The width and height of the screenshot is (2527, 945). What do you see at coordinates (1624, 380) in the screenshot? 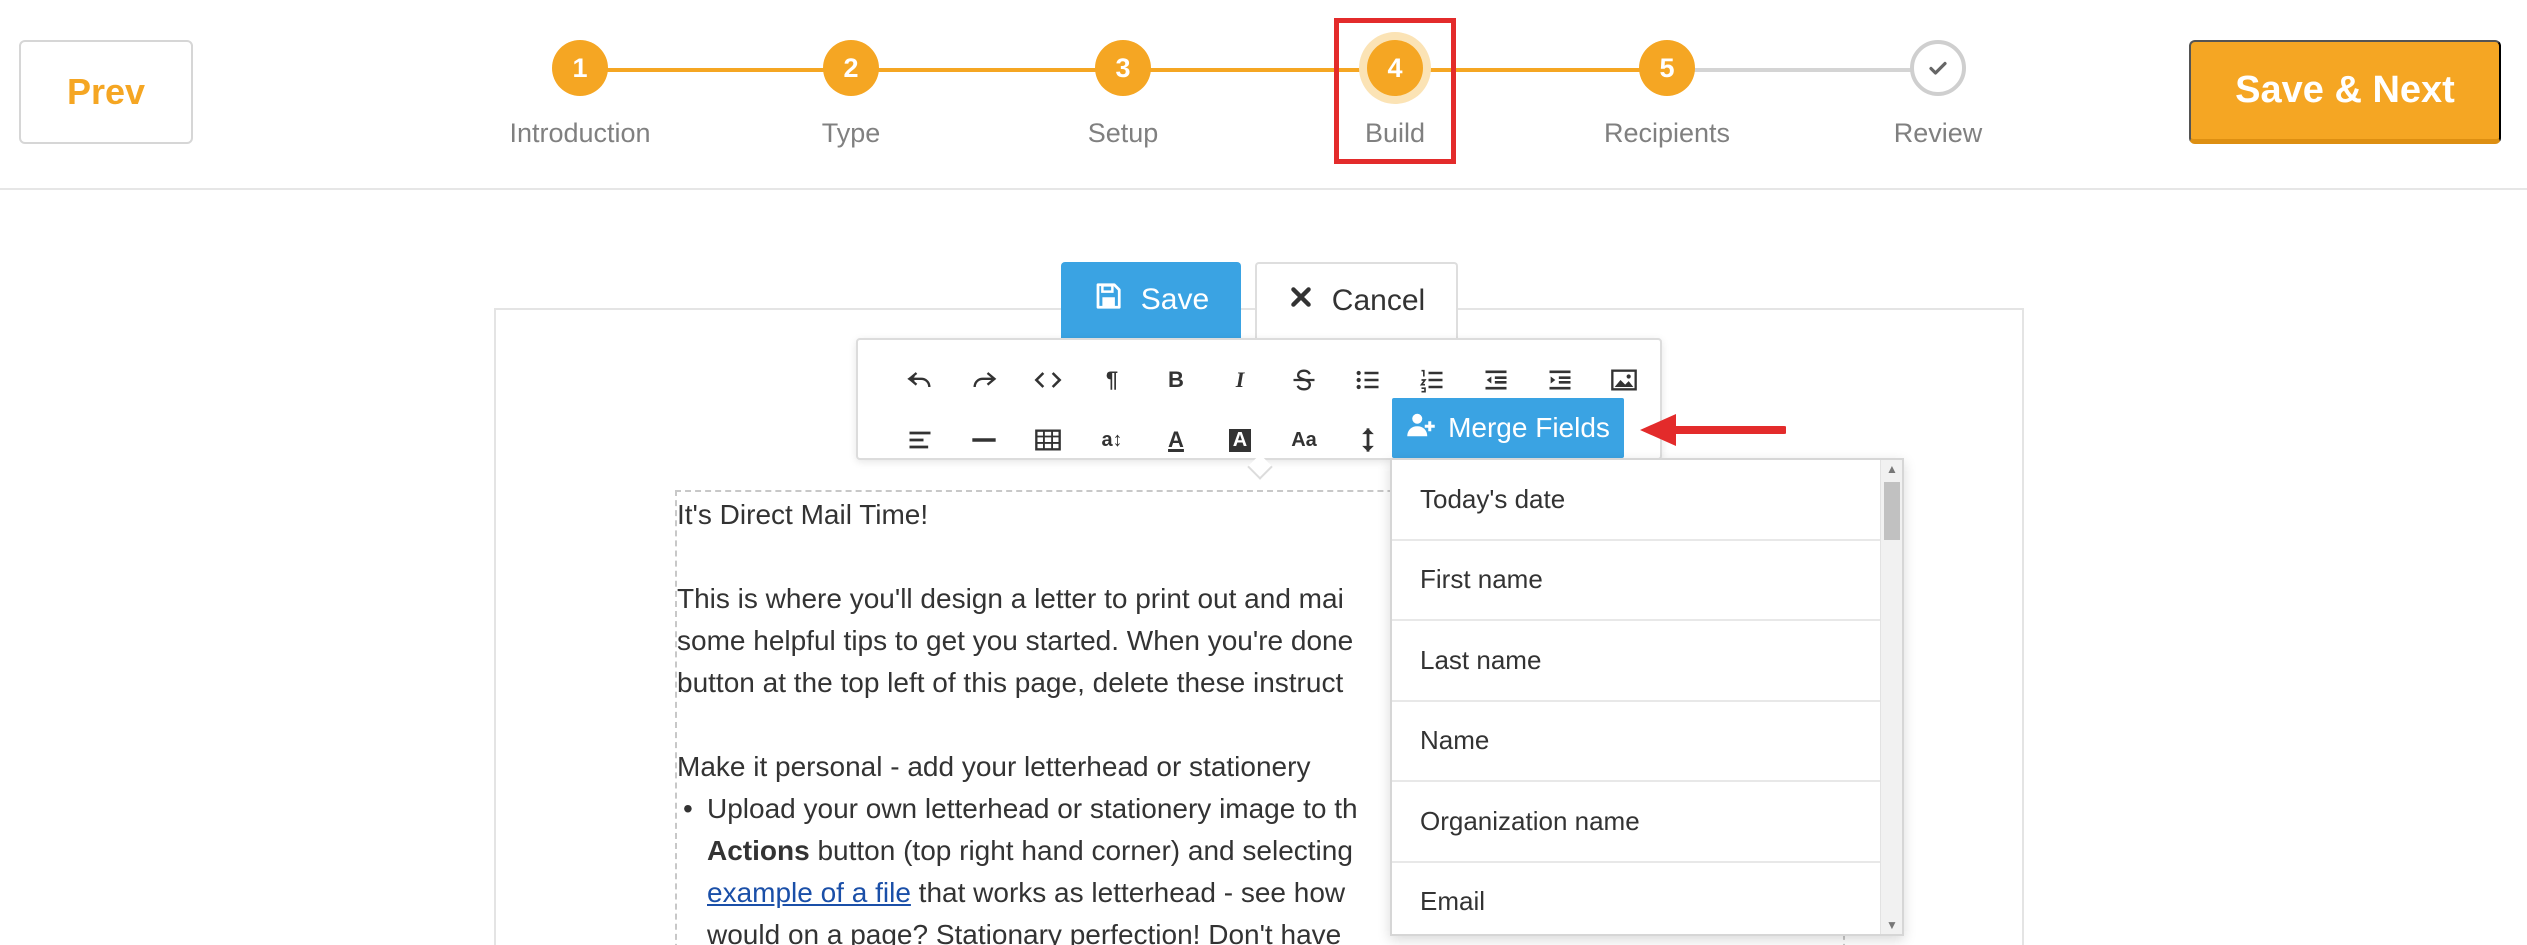
I see `image-icon` at bounding box center [1624, 380].